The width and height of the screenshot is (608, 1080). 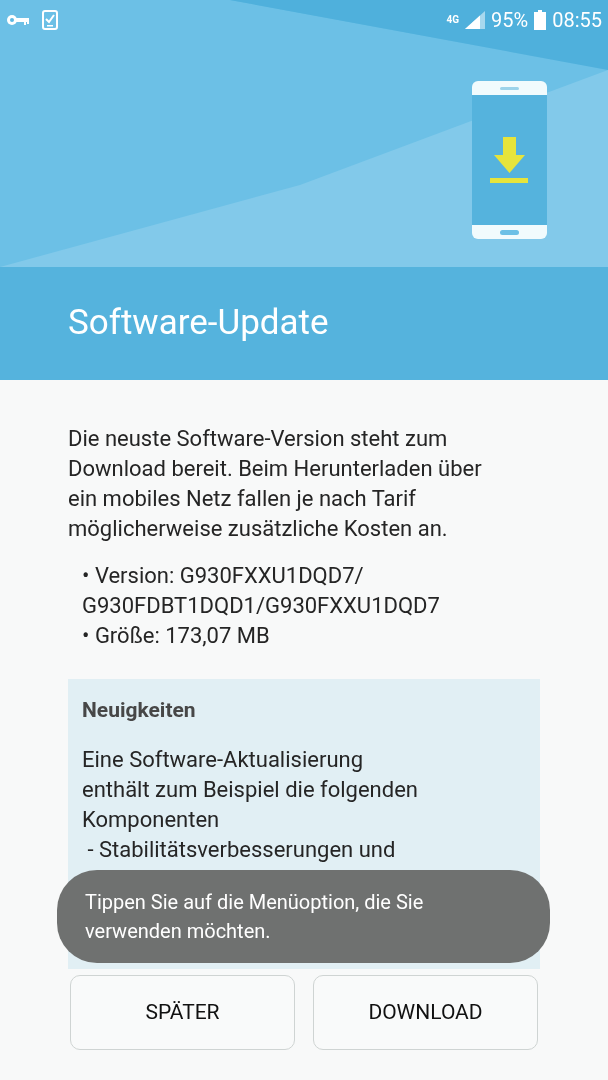 What do you see at coordinates (425, 1012) in the screenshot?
I see `dialog-button: DOWNLOAD` at bounding box center [425, 1012].